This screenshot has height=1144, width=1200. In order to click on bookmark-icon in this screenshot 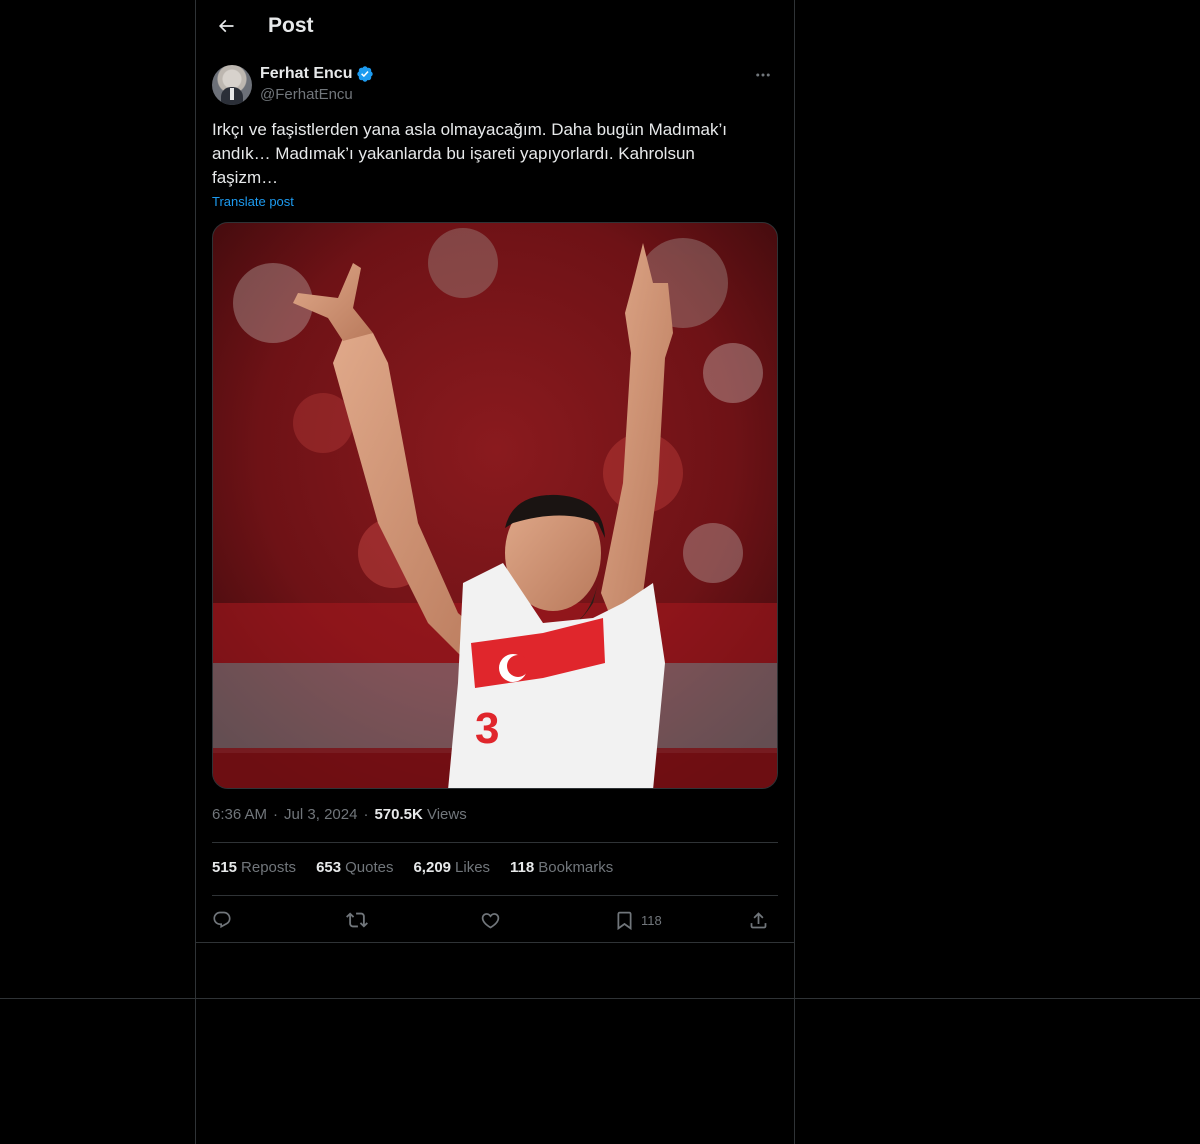, I will do `click(624, 920)`.